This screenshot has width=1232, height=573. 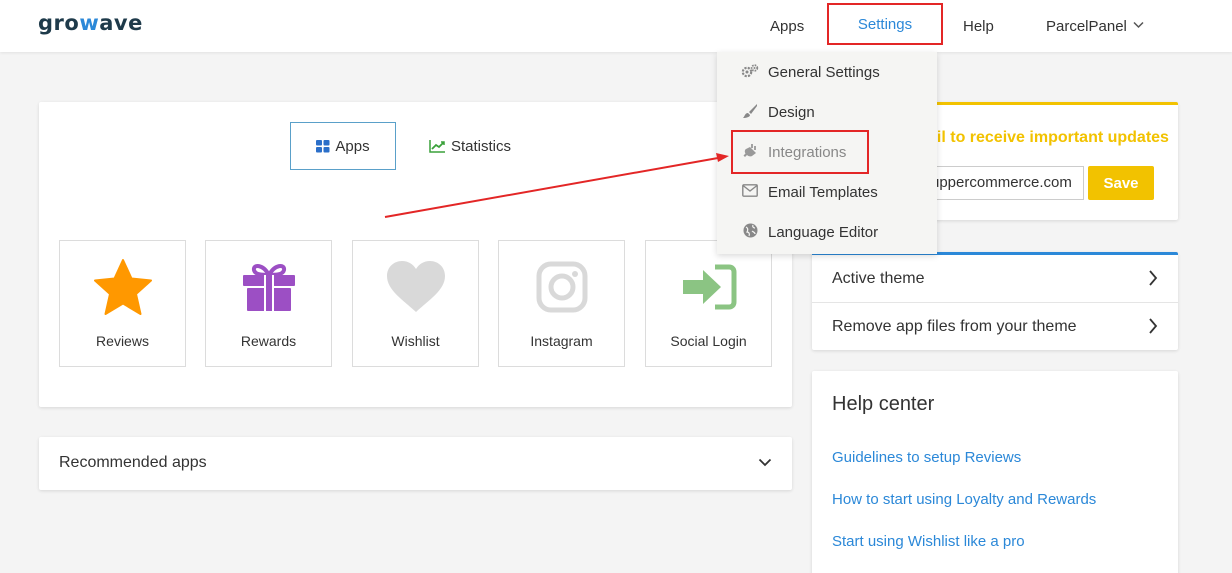 I want to click on help-link-loyalty: How to start using Loyalty and Rewards, so click(x=964, y=499).